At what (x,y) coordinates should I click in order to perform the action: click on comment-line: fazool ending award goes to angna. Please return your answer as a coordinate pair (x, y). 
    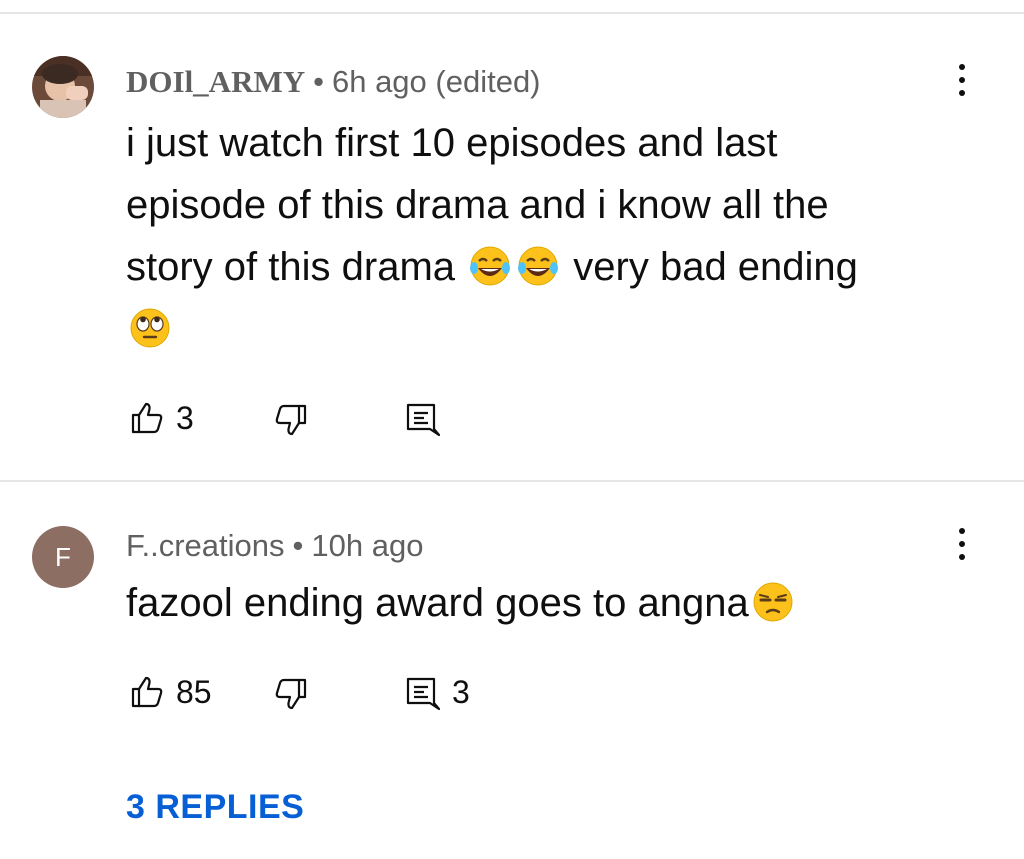
    Looking at the image, I should click on (437, 603).